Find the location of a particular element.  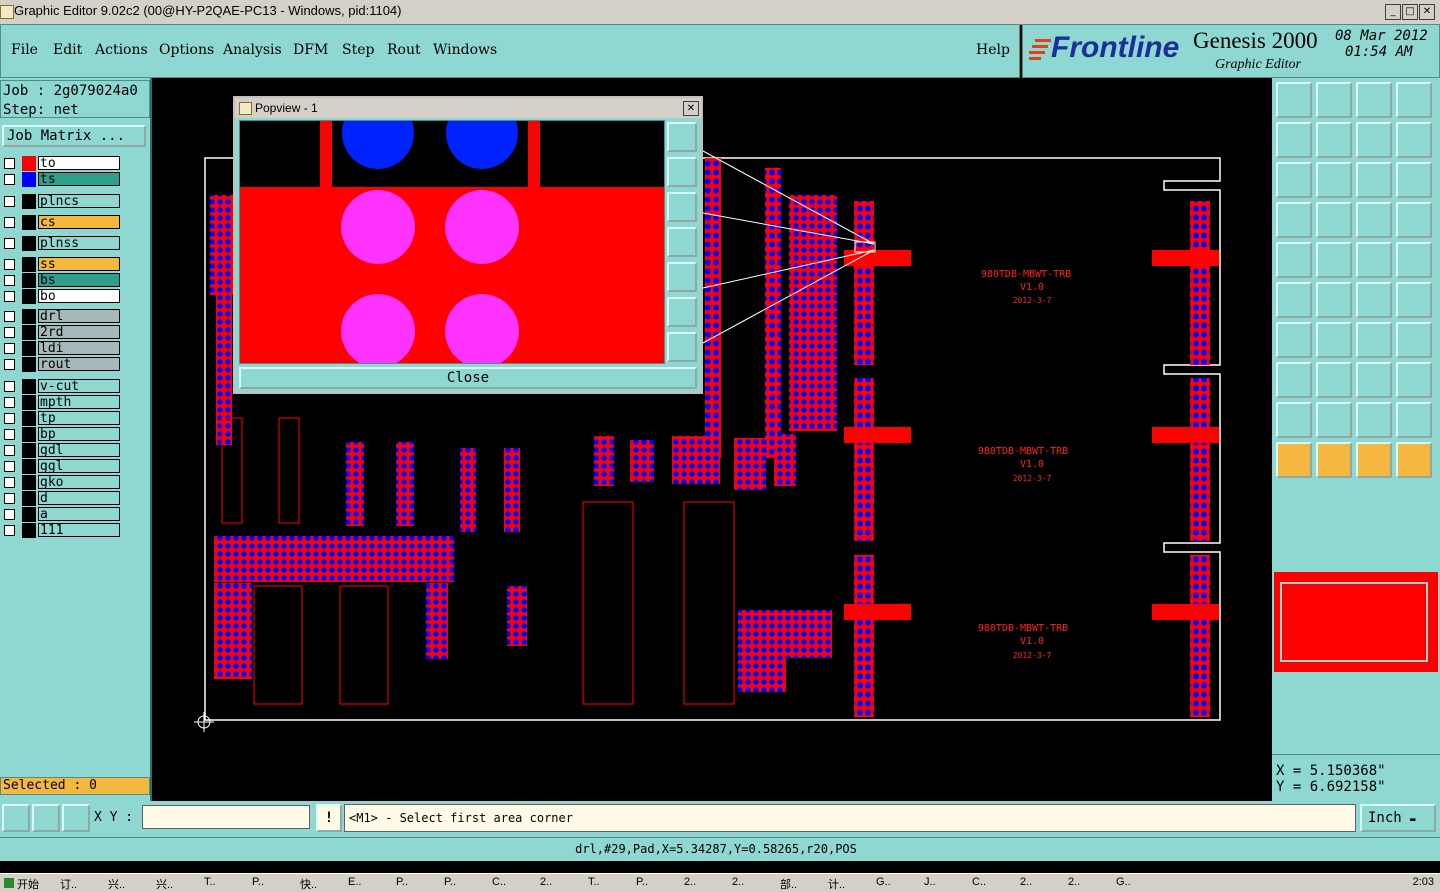

taskbar-item: 快.. is located at coordinates (322, 883).